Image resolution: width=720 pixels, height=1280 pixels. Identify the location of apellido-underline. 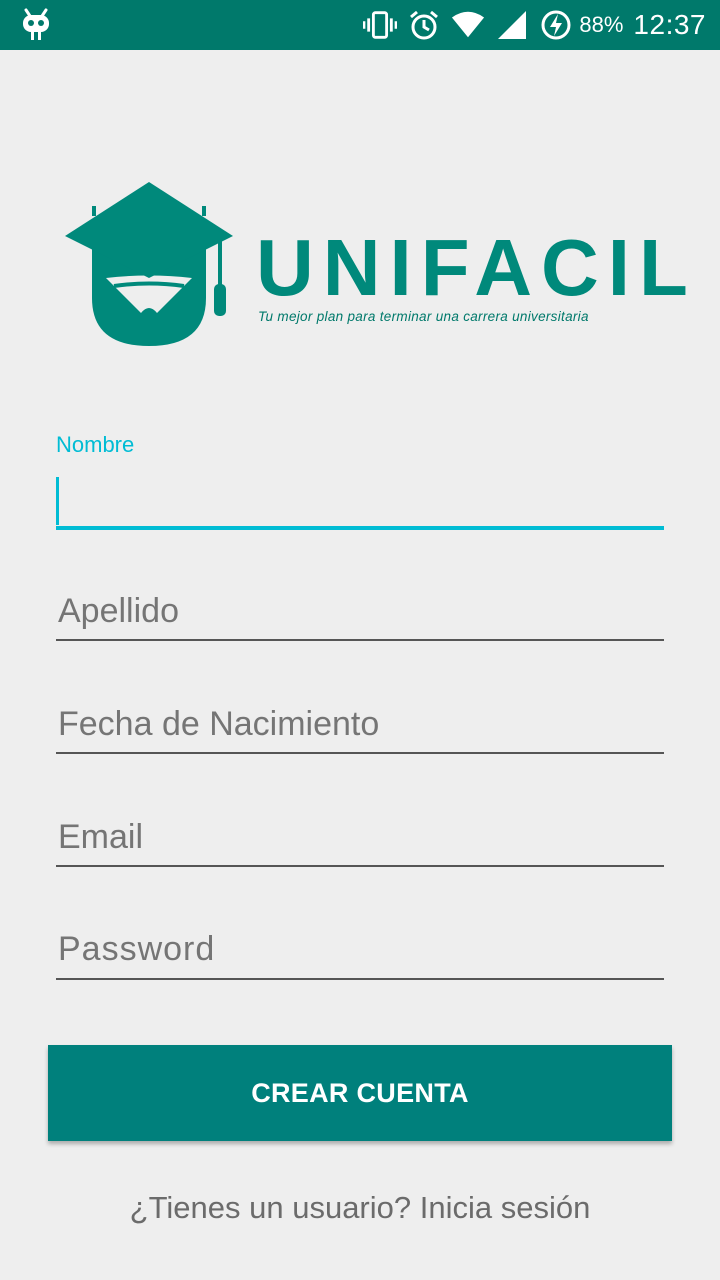
(360, 640).